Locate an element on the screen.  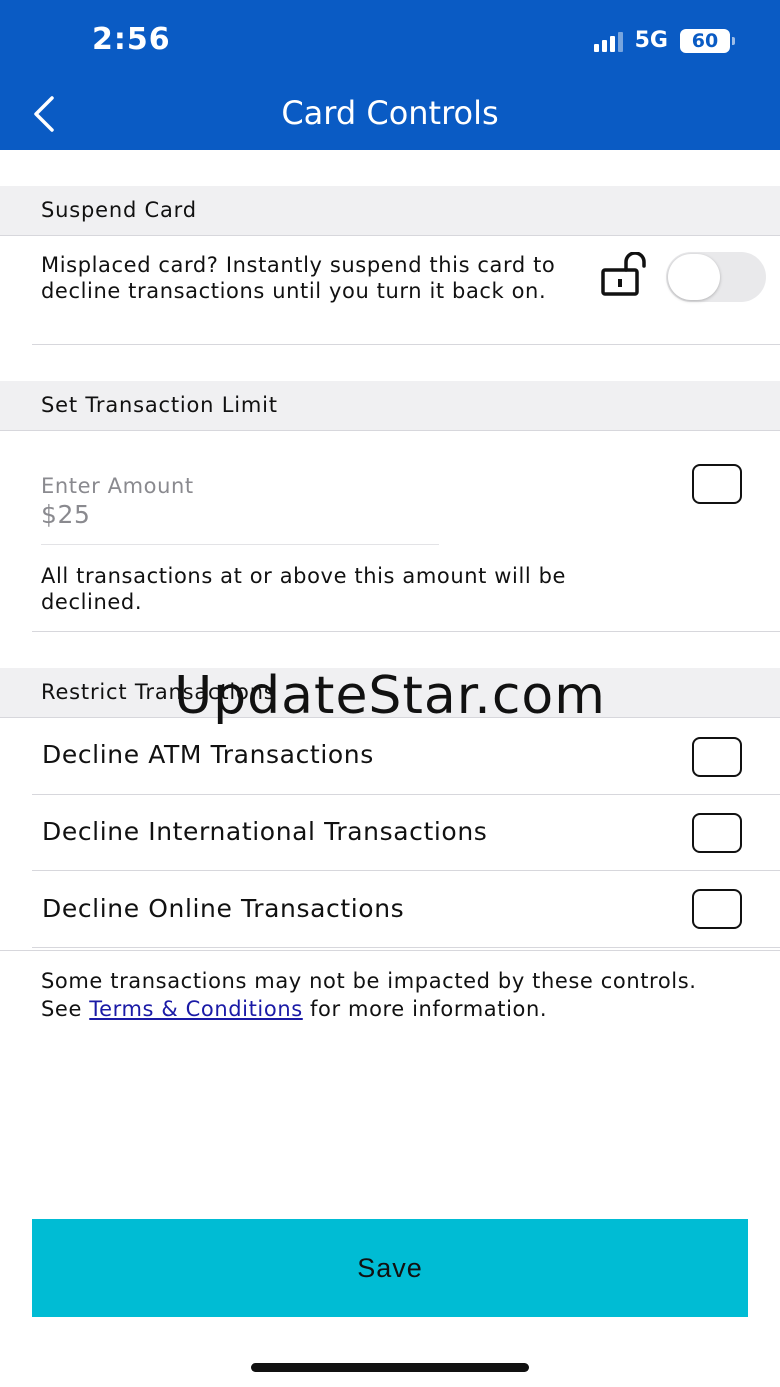
status-indicators: 5G 60 is located at coordinates (664, 40).